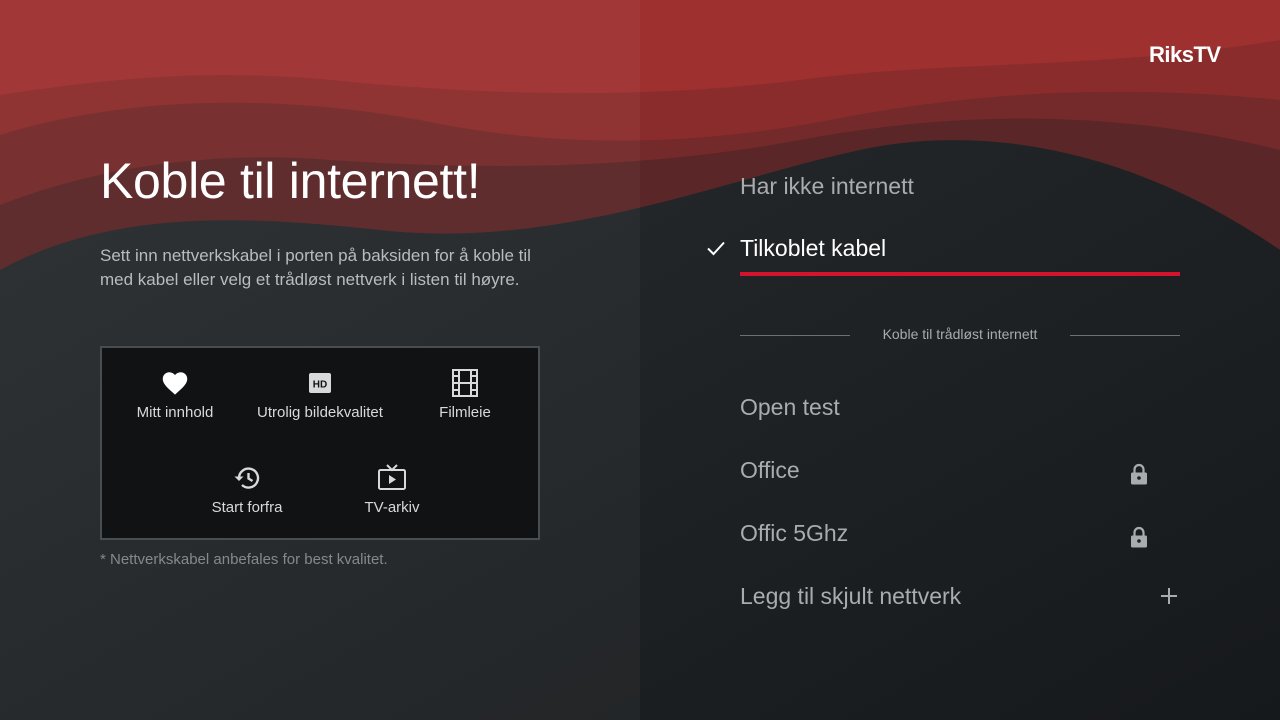  I want to click on add-hidden-network: Legg til skjult nettverk, so click(960, 599).